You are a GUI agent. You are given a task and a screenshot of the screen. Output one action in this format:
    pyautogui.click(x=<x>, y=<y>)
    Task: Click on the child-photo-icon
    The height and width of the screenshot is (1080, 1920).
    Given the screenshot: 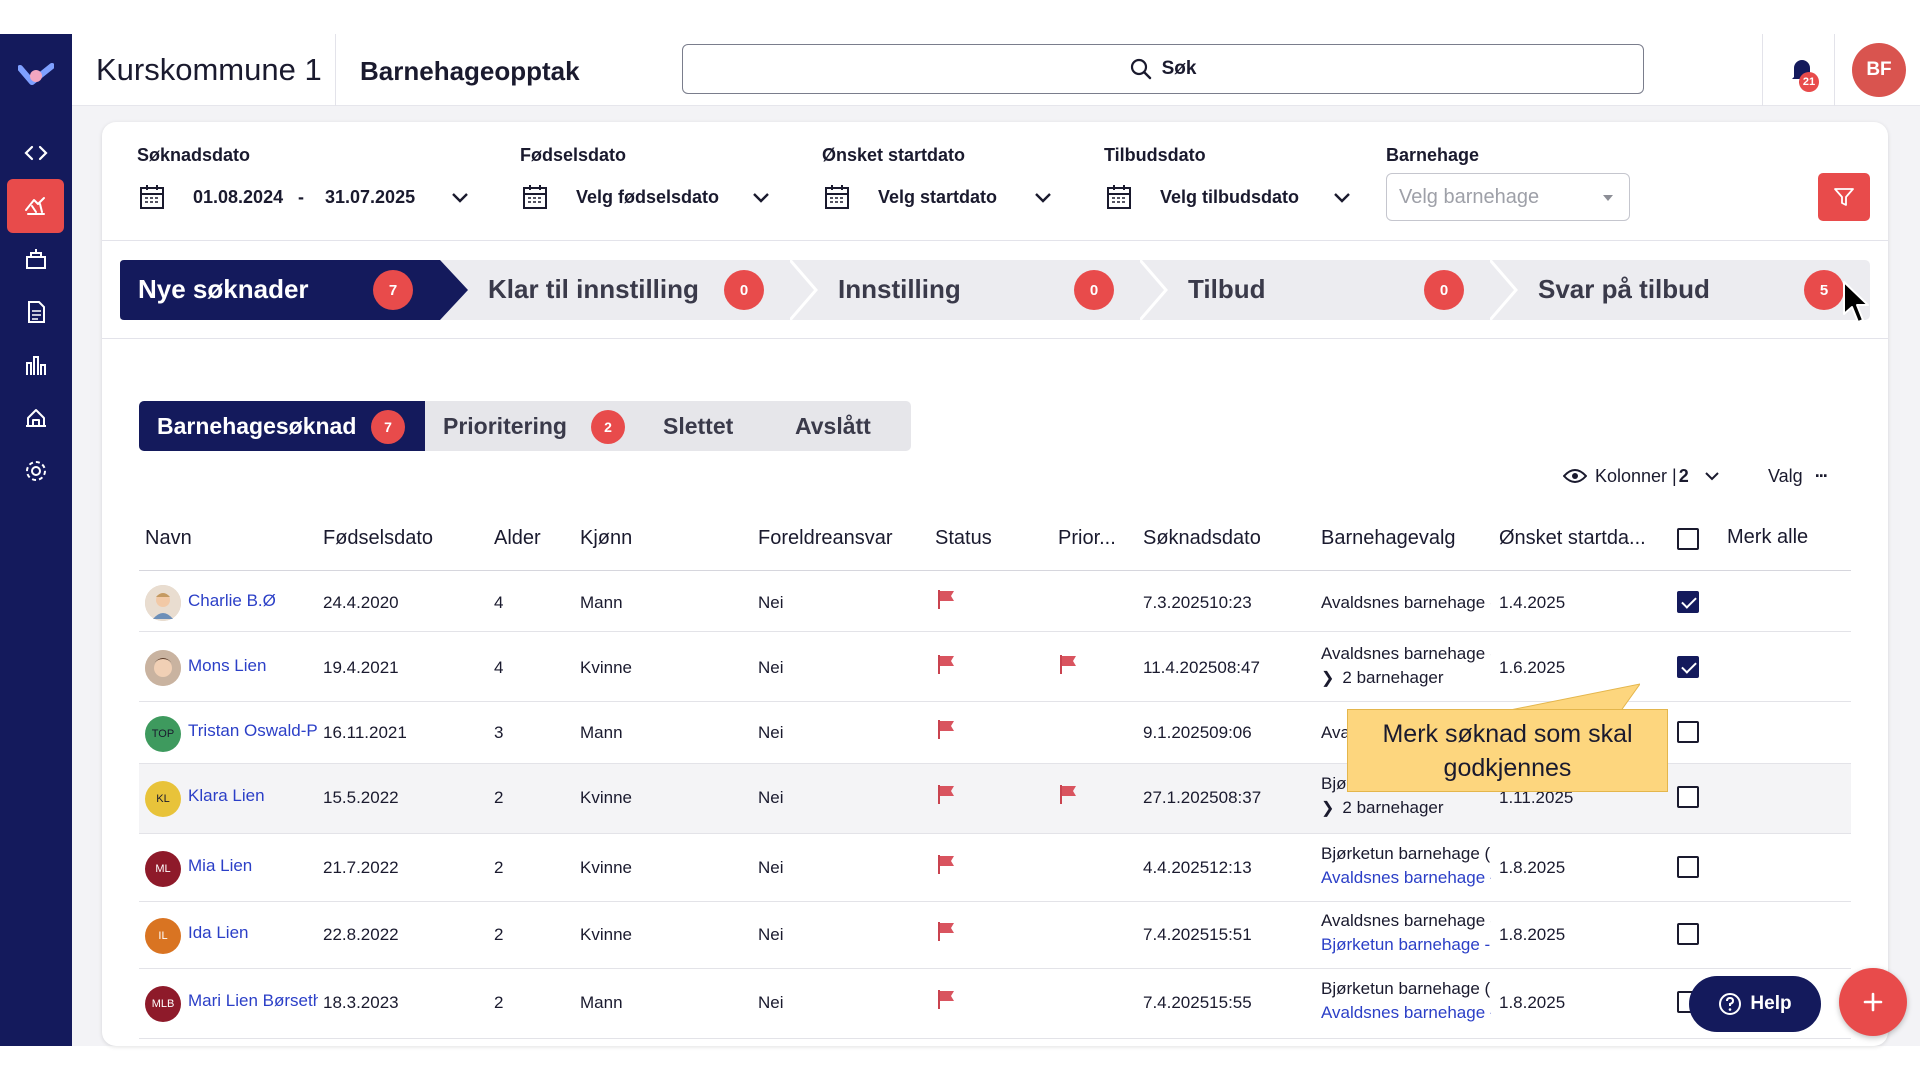 What is the action you would take?
    pyautogui.click(x=163, y=603)
    